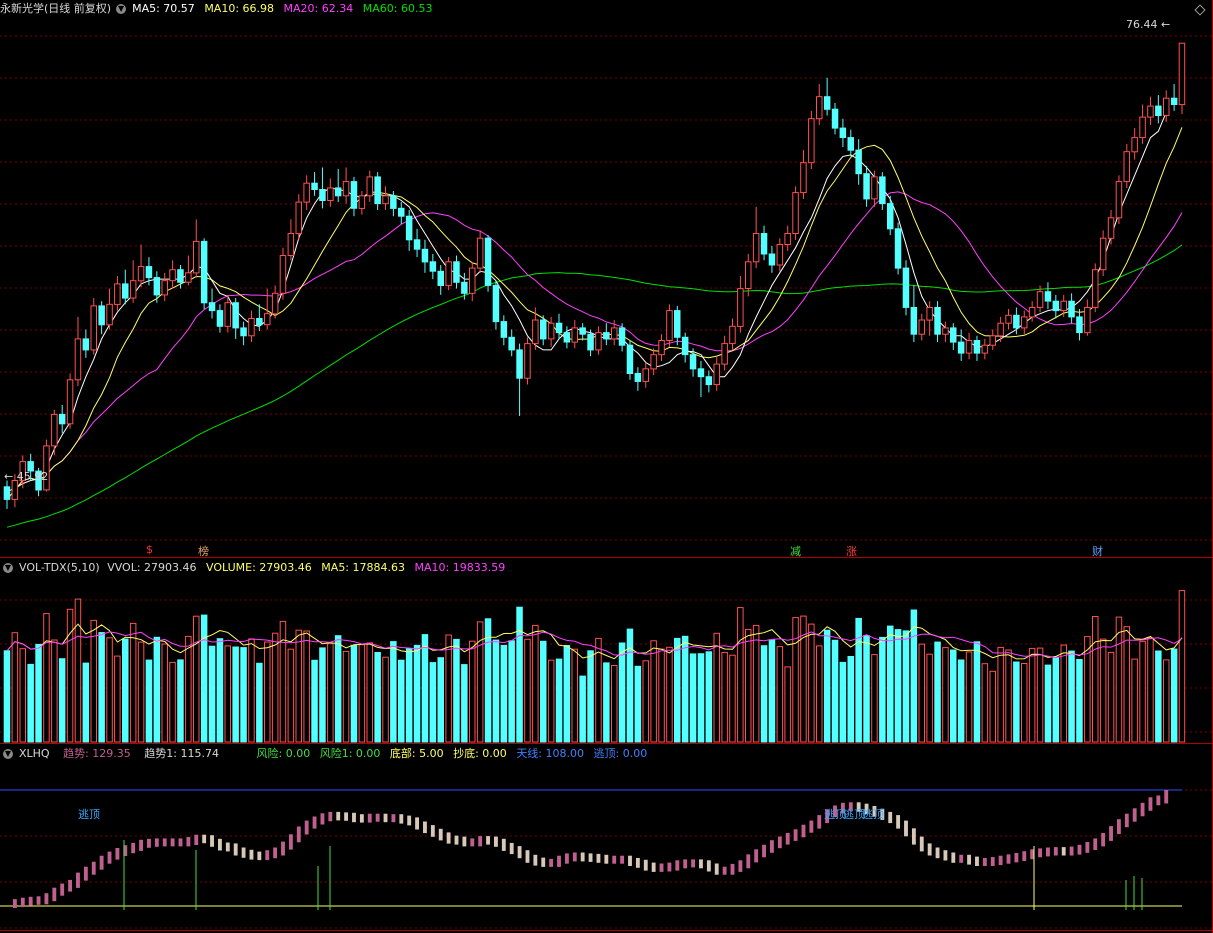  I want to click on ma20-value: MA20: 62.34, so click(318, 8).